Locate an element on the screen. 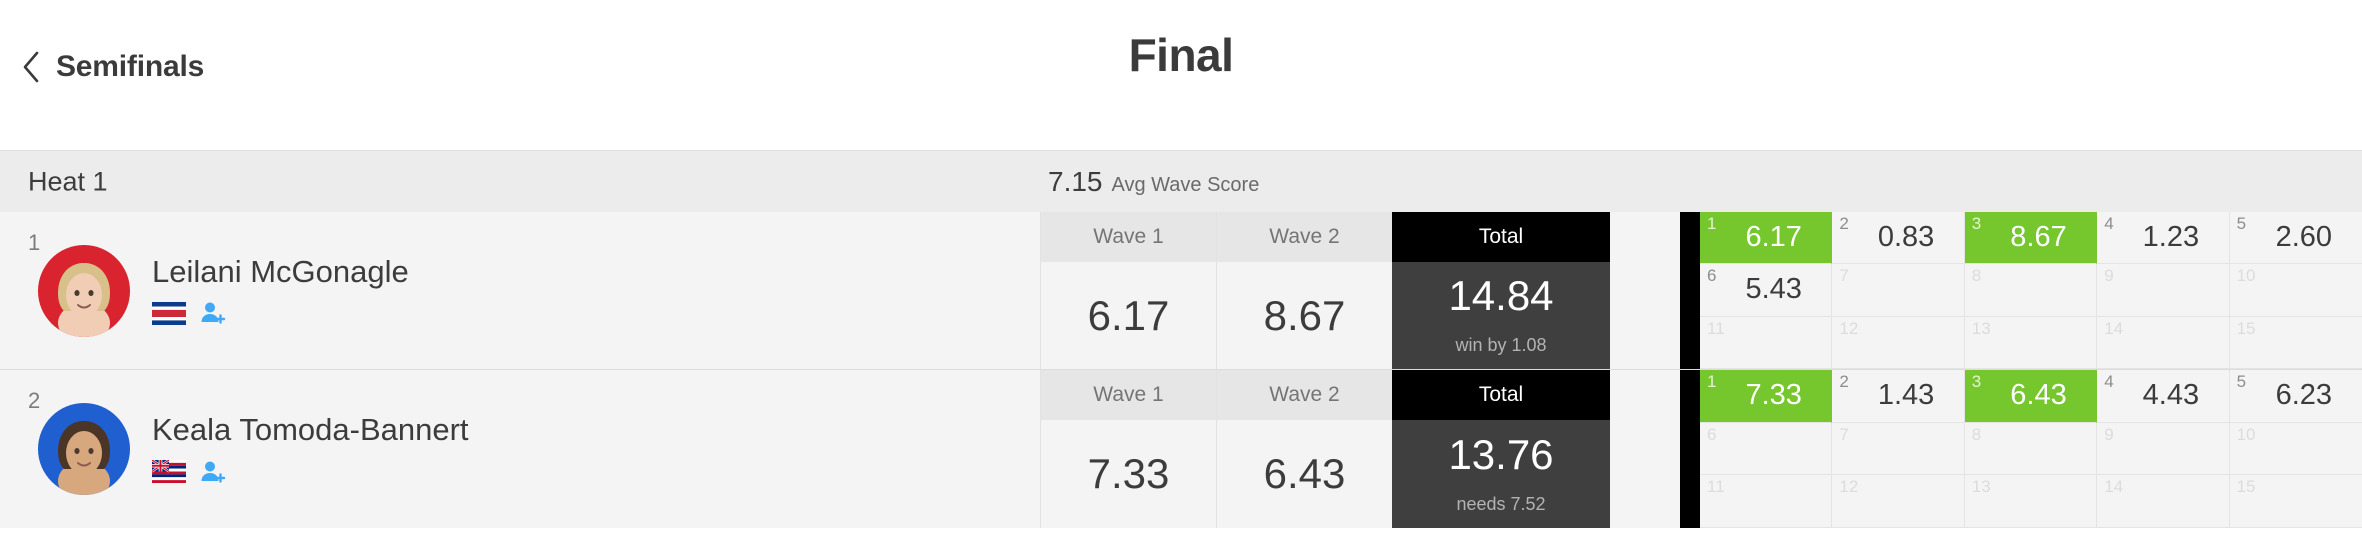 The height and width of the screenshot is (548, 2362). wave-cell: 4 1.23 is located at coordinates (2163, 238).